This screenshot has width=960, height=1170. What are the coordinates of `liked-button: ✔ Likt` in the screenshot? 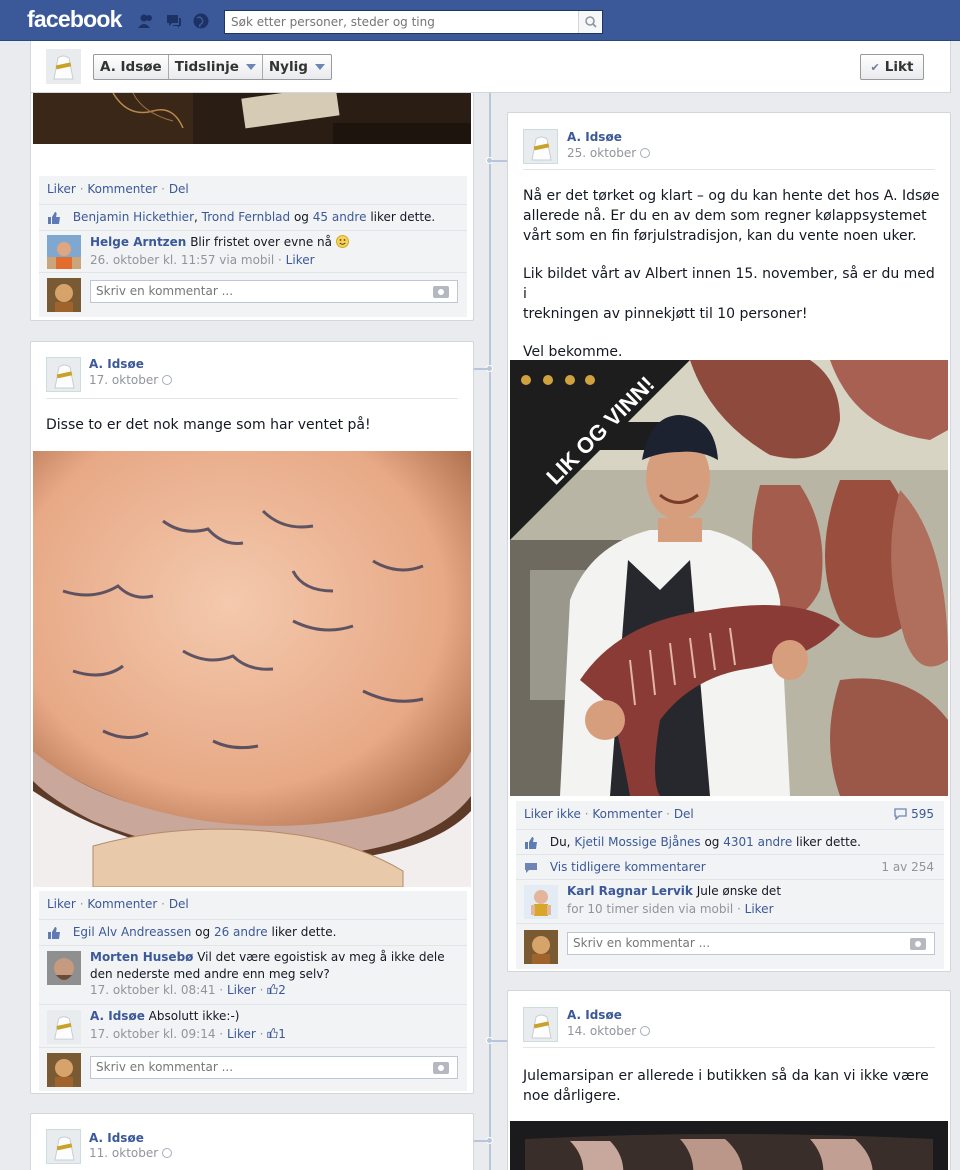 It's located at (892, 67).